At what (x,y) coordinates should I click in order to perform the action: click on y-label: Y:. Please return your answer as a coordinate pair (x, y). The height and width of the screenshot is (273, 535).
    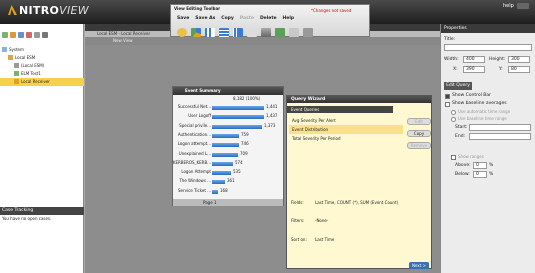
    Looking at the image, I should click on (501, 69).